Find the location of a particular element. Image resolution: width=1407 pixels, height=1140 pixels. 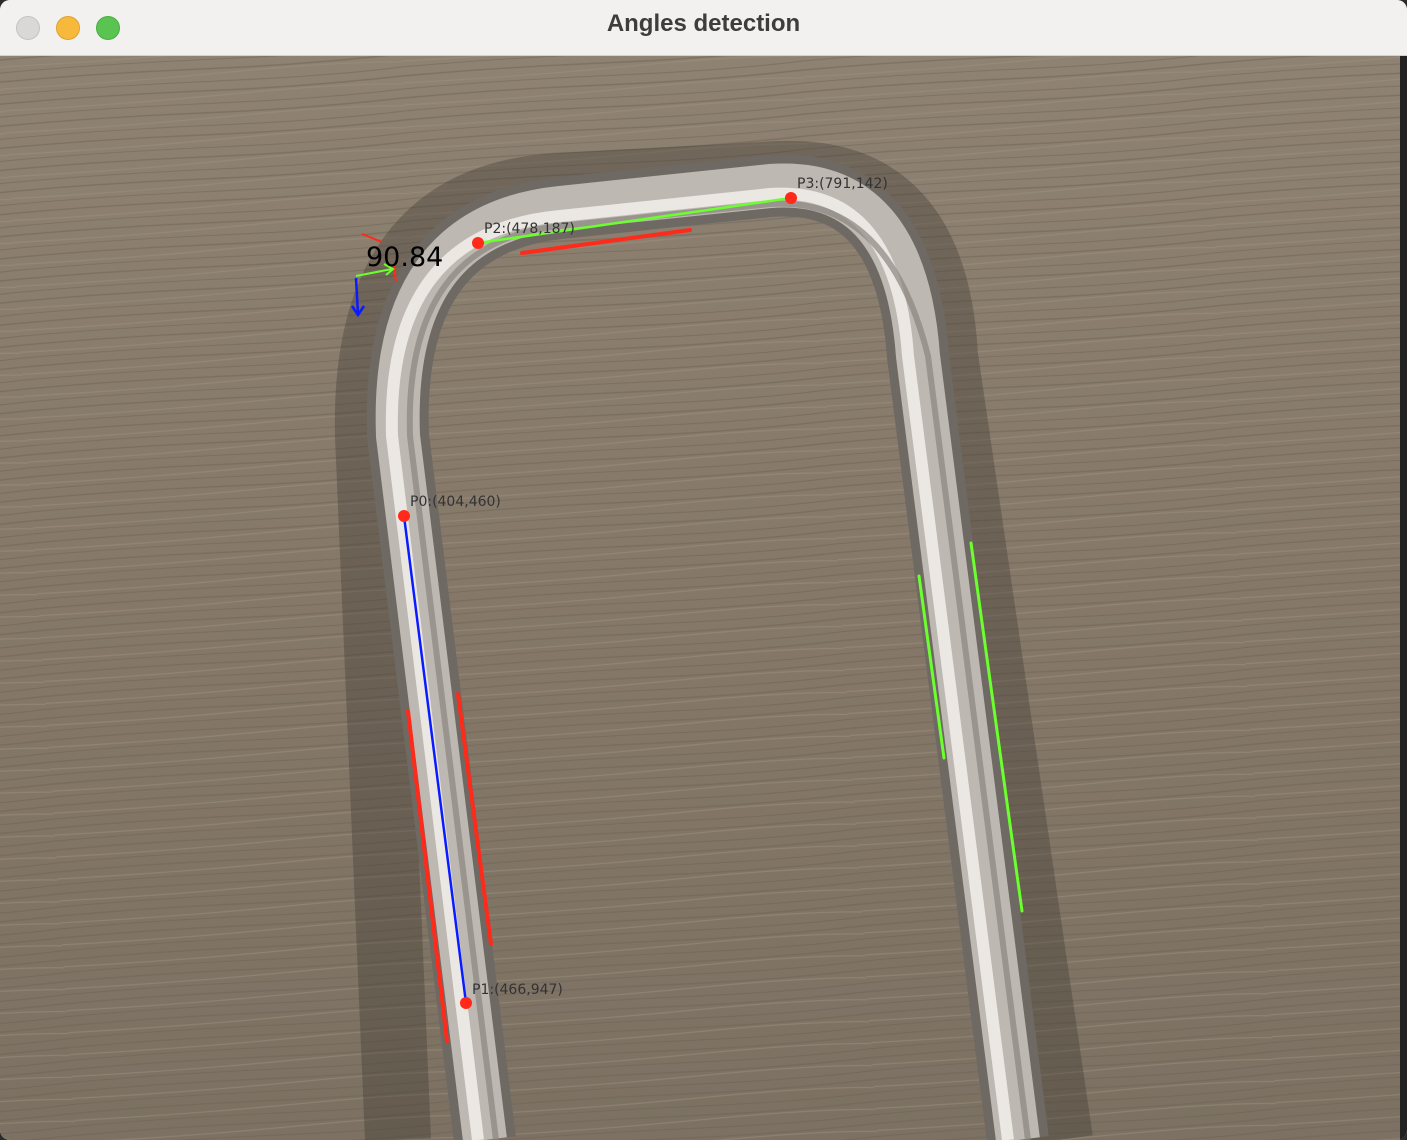

angle-value-text: 90.84 is located at coordinates (404, 257).